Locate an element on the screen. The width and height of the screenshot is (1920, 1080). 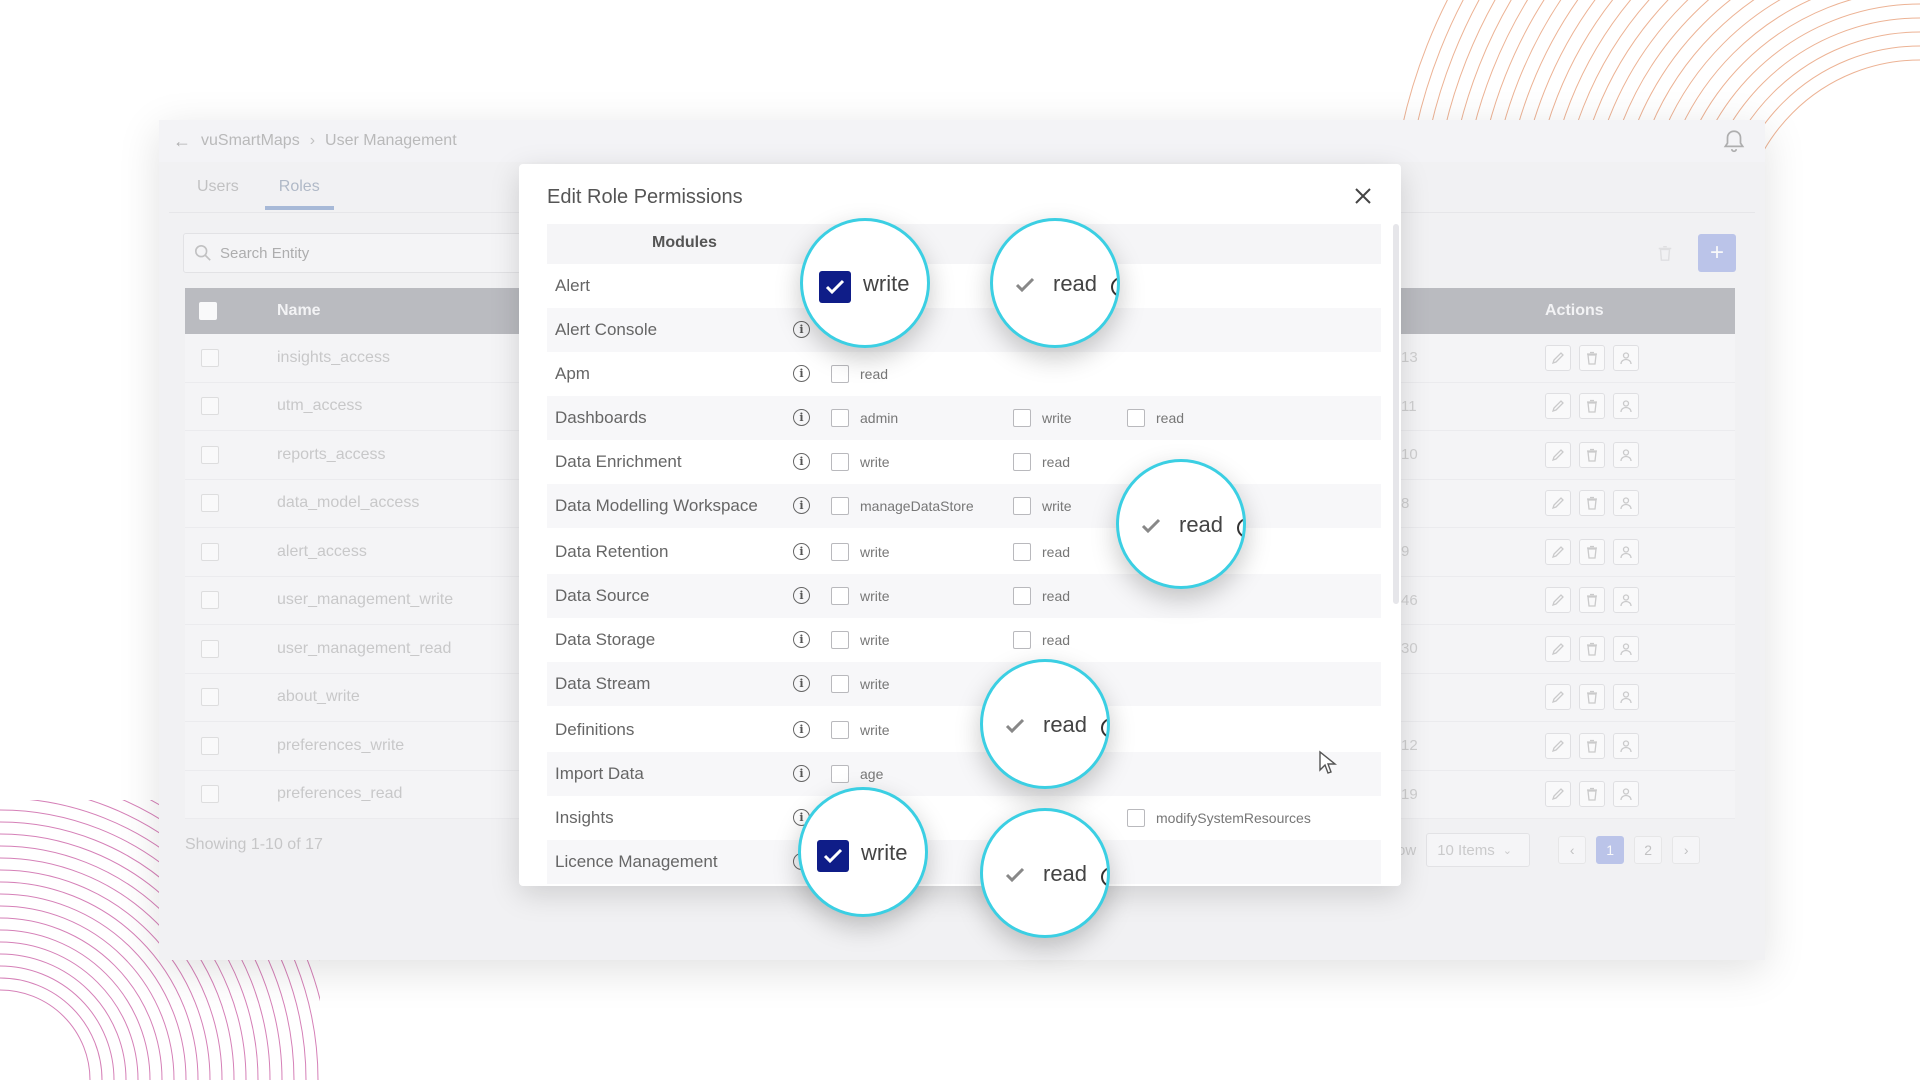
permission-row: Data Storage i write read is located at coordinates (964, 640).